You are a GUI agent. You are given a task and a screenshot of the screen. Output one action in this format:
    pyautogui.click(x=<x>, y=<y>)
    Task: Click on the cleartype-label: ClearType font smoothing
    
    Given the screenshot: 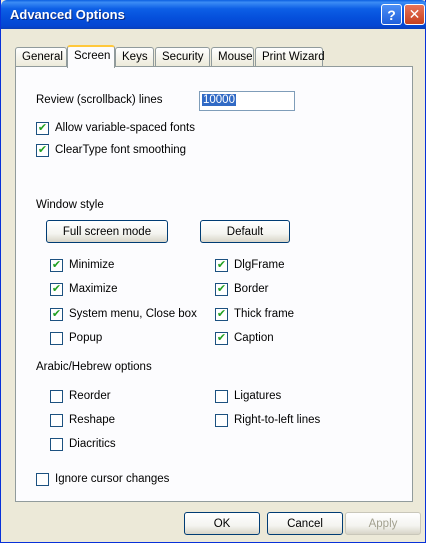 What is the action you would take?
    pyautogui.click(x=121, y=150)
    